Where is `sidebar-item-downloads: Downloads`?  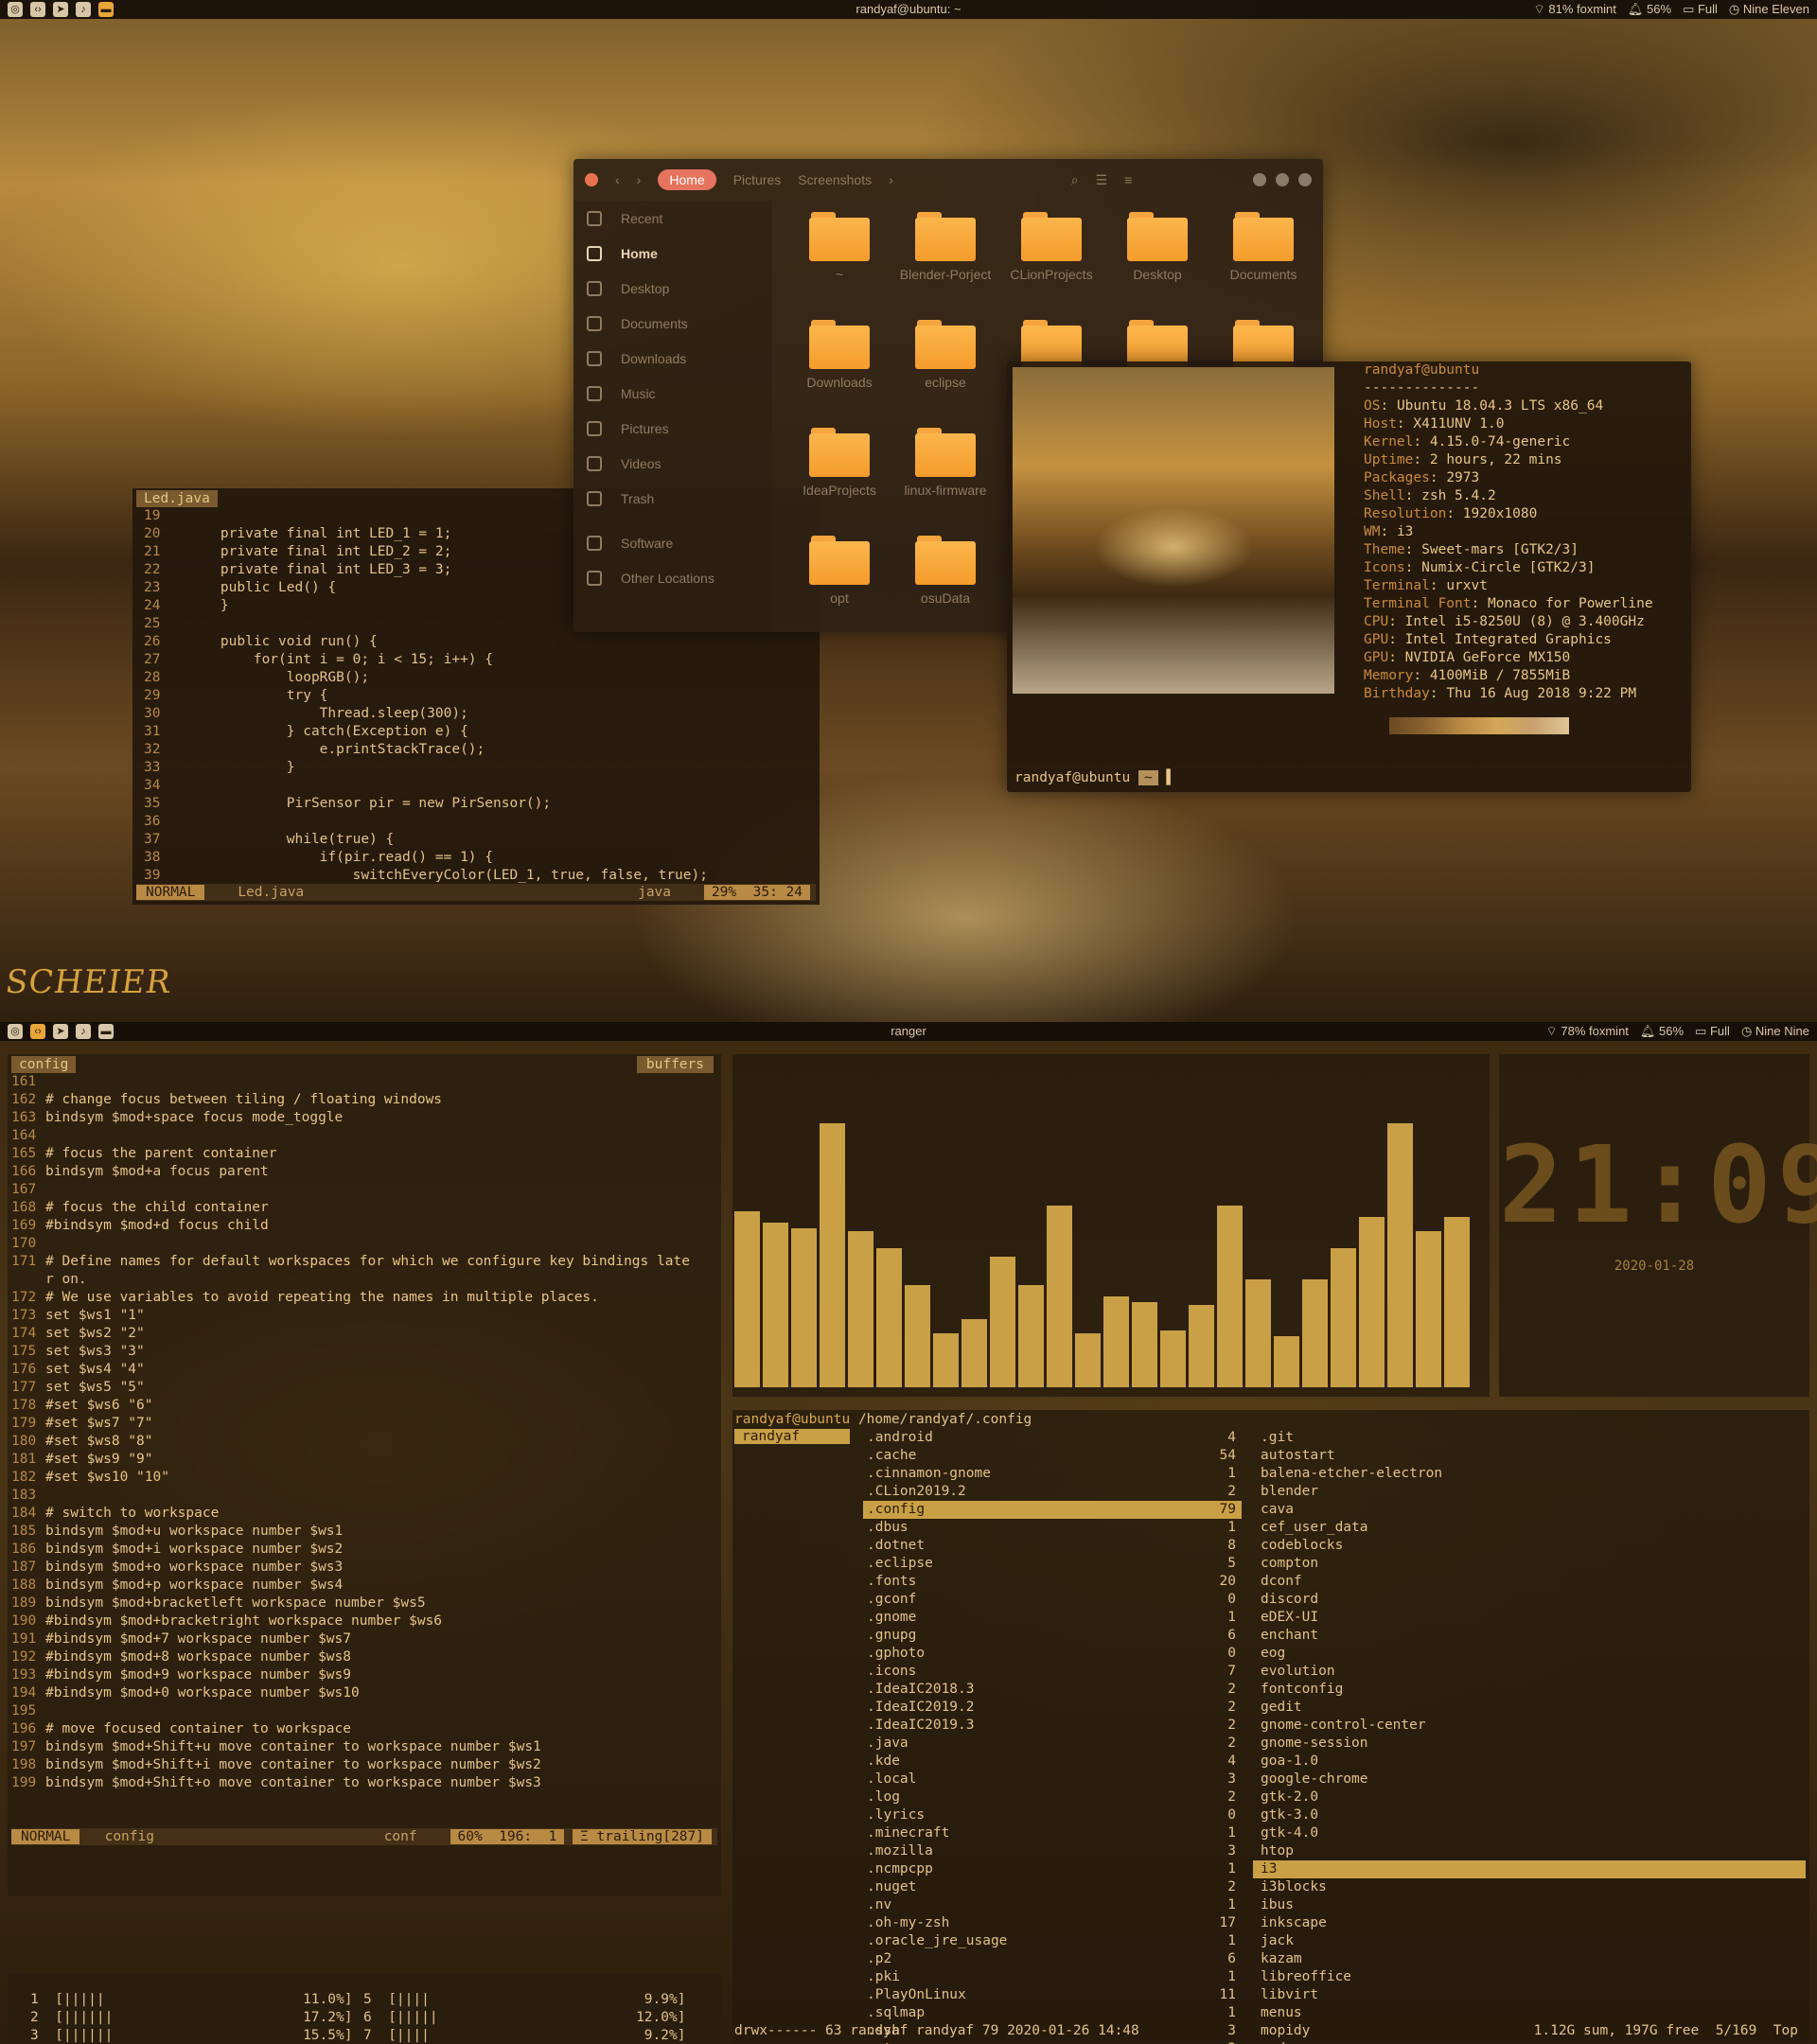
sidebar-item-downloads: Downloads is located at coordinates (672, 358).